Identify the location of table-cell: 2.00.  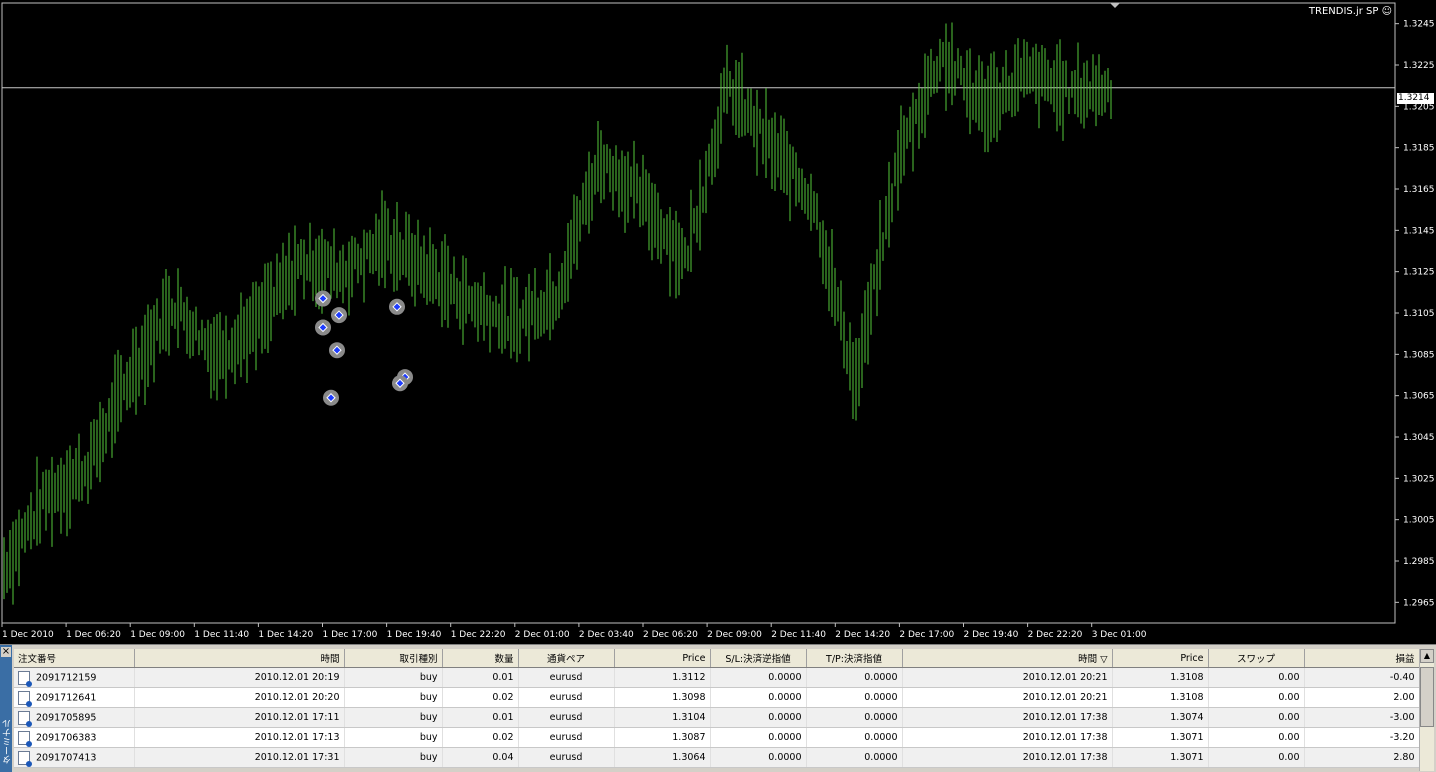
(1362, 697).